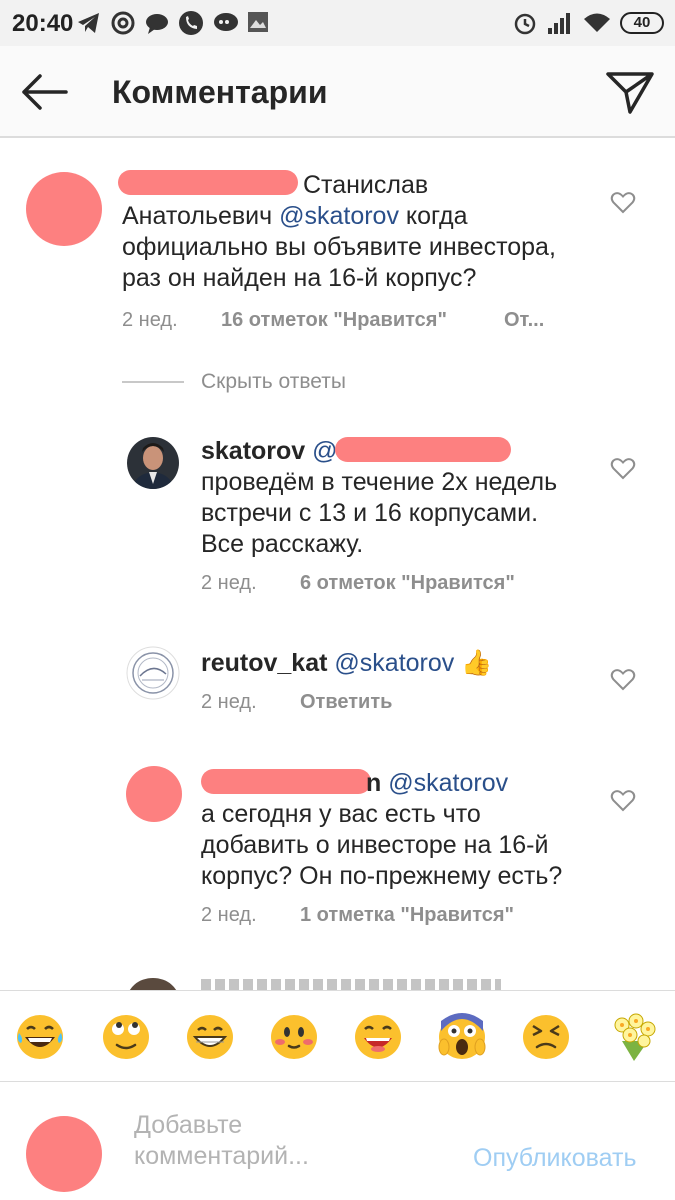  Describe the element at coordinates (373, 783) in the screenshot. I see `username-tail: n` at that location.